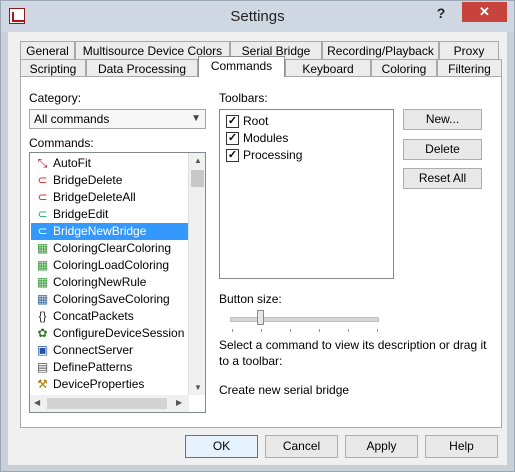 The width and height of the screenshot is (515, 472). I want to click on title-bar: Settings ? ✕, so click(257, 16).